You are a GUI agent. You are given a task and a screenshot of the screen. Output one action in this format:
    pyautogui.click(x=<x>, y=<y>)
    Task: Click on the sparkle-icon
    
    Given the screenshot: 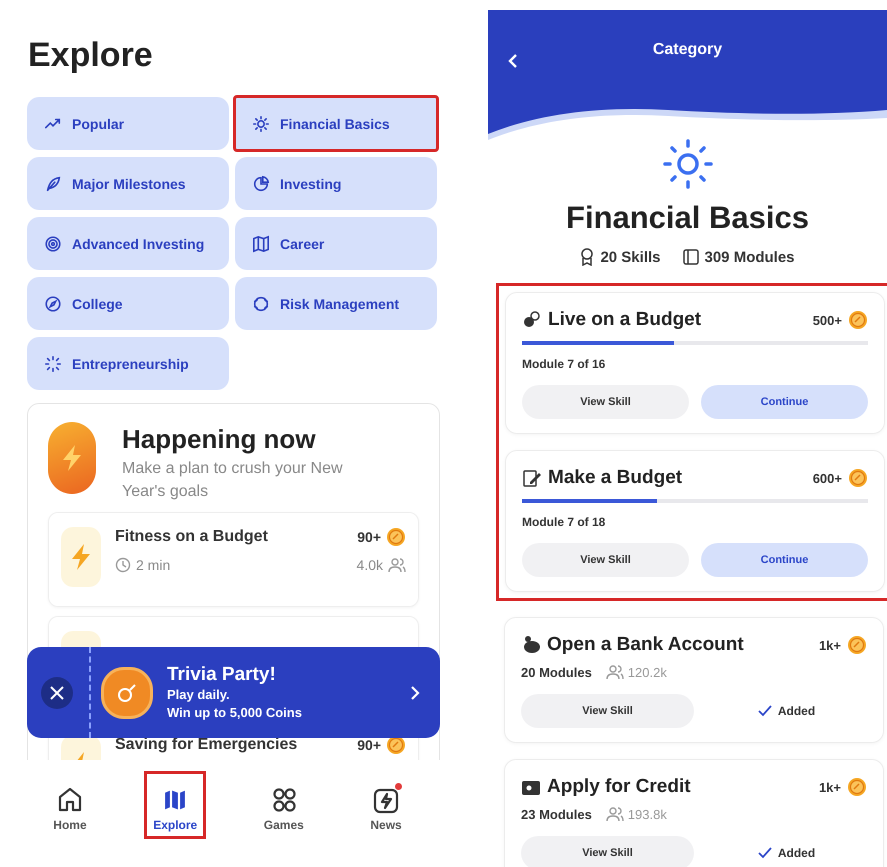 What is the action you would take?
    pyautogui.click(x=53, y=363)
    